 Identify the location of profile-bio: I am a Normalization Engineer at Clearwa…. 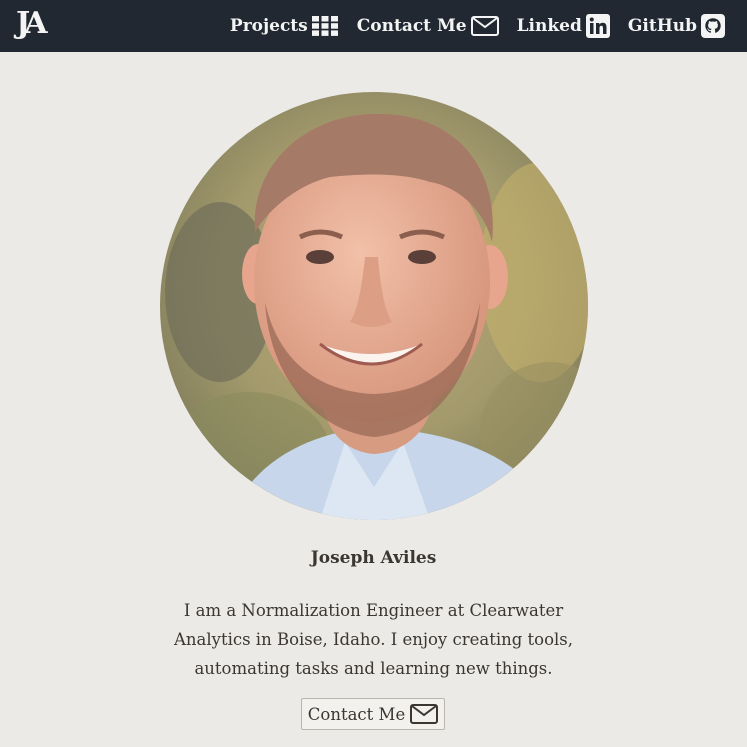
(373, 639).